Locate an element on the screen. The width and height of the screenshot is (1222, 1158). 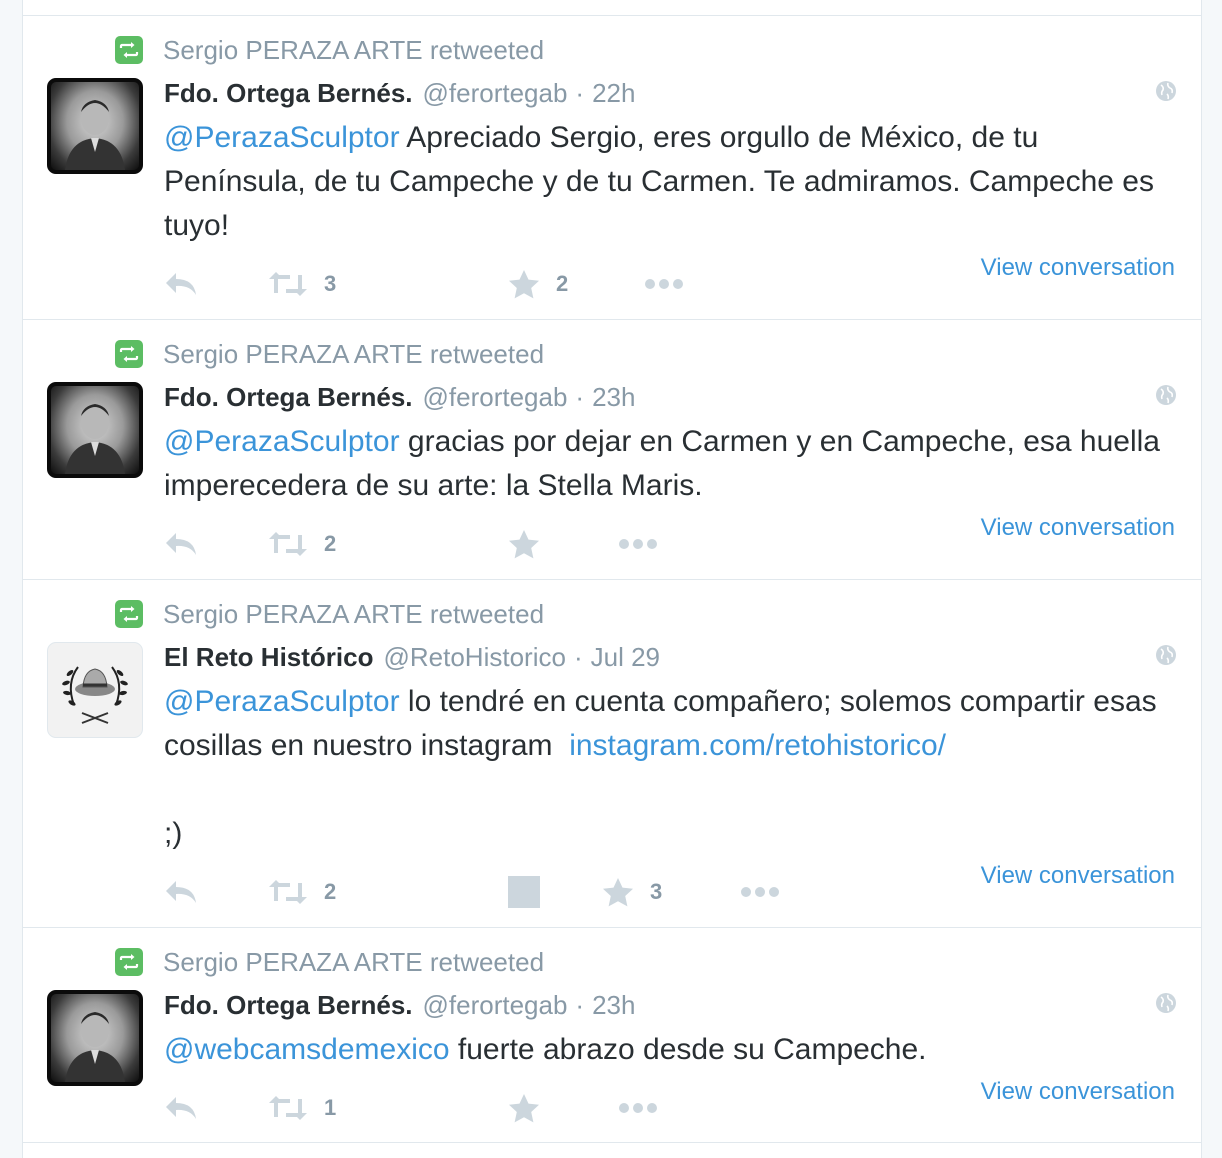
favorite-button: 3 is located at coordinates (632, 892).